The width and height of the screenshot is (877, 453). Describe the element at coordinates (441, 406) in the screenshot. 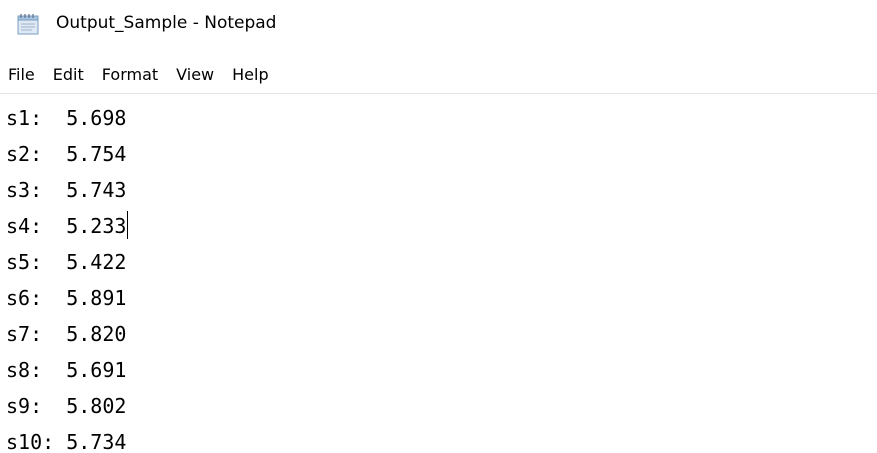

I see `text-line: s9: 5.802` at that location.